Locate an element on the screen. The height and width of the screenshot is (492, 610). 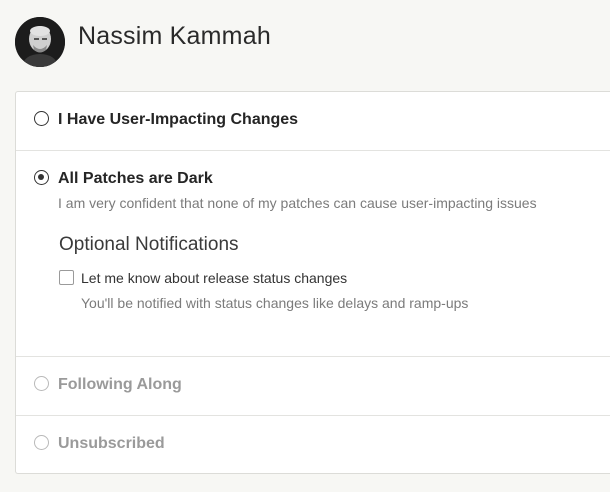
option-unsubscribed: Unsubscribed is located at coordinates (313, 445).